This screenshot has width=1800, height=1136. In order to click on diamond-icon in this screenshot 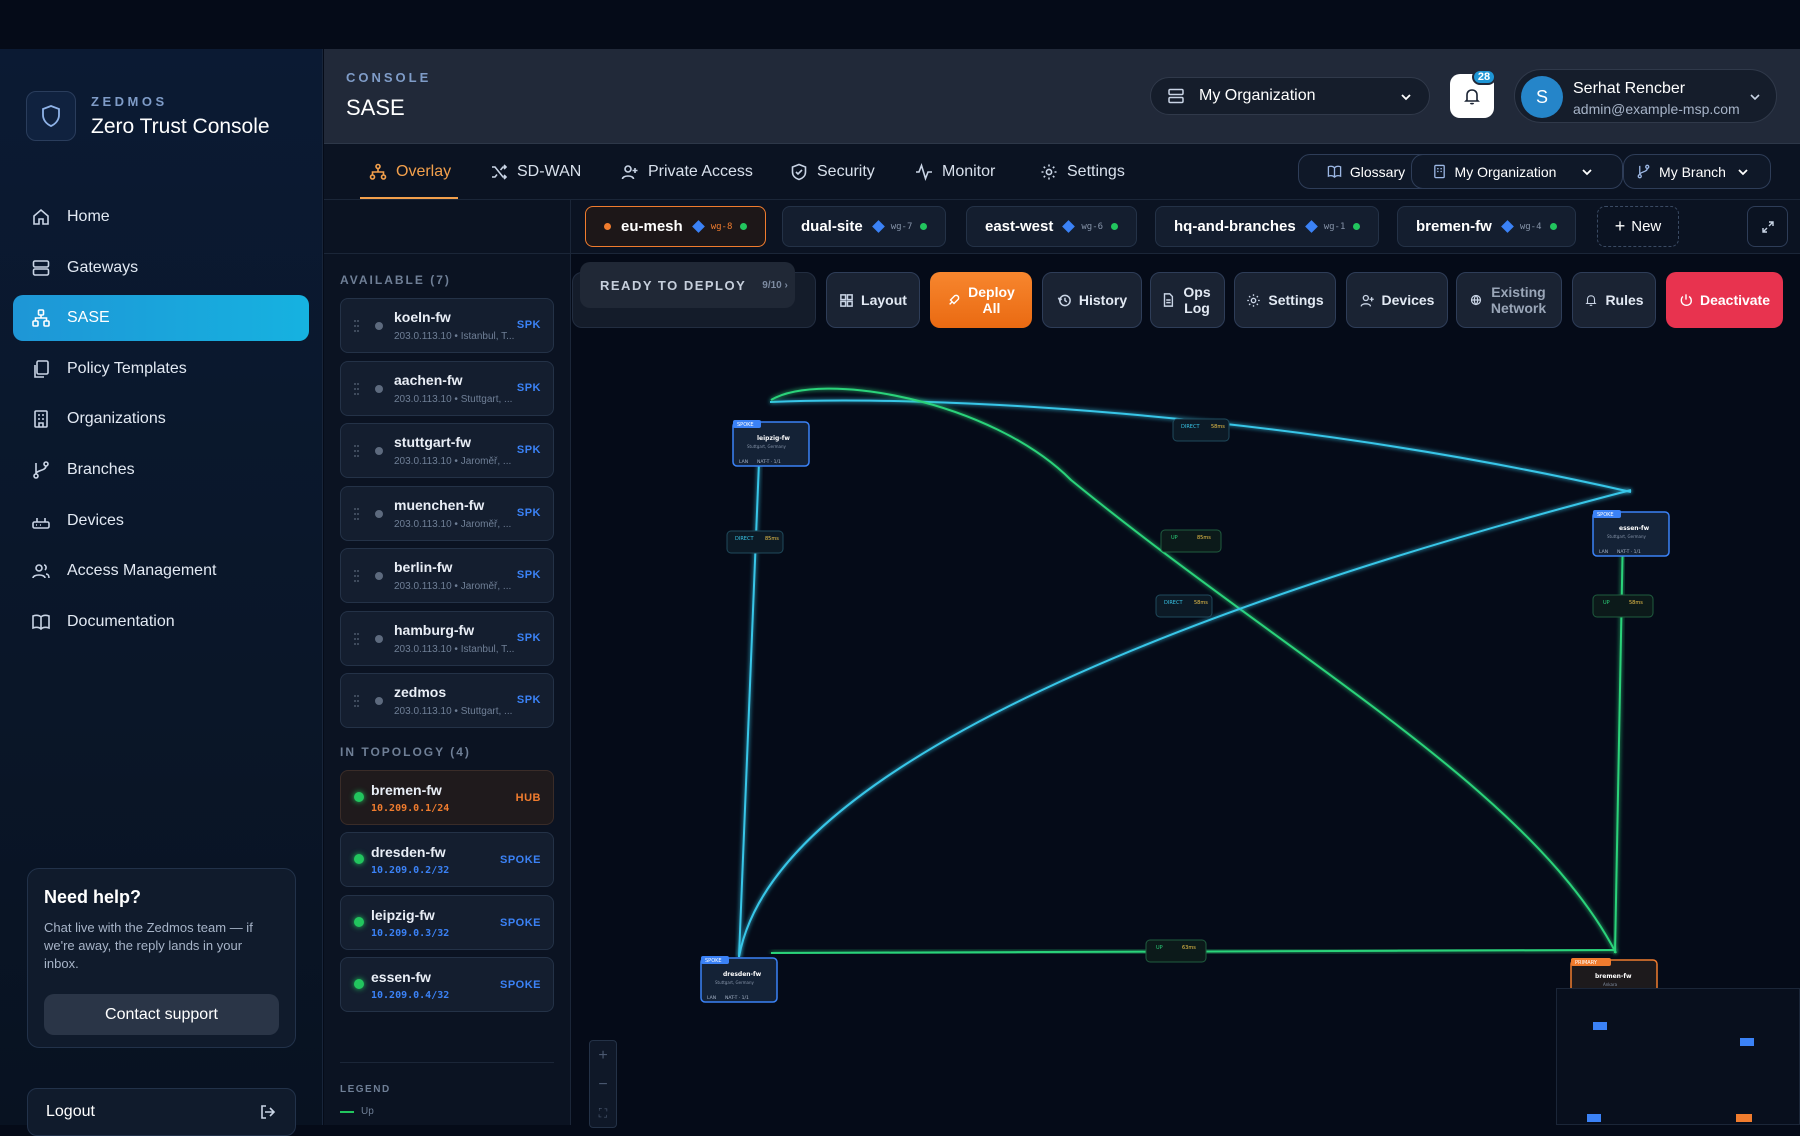, I will do `click(1069, 226)`.